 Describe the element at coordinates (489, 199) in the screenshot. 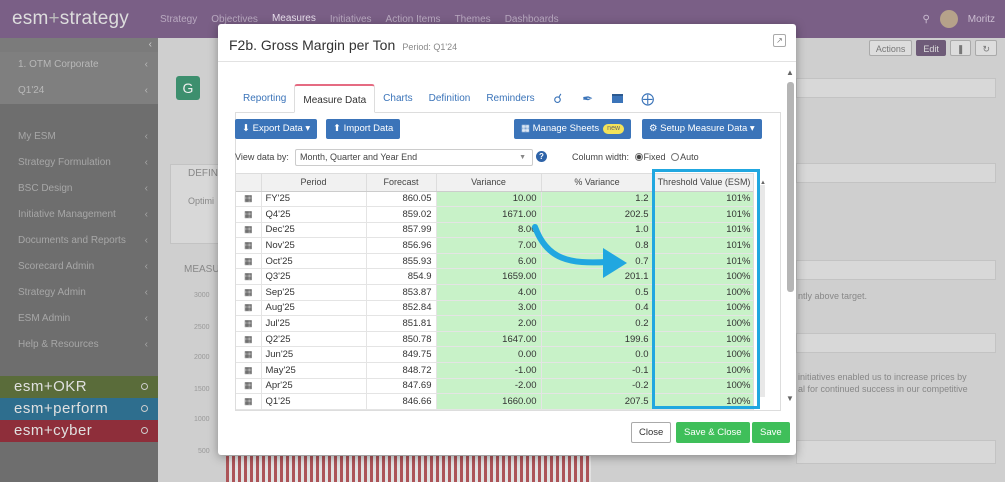

I see `variance-cell: 10.00` at that location.